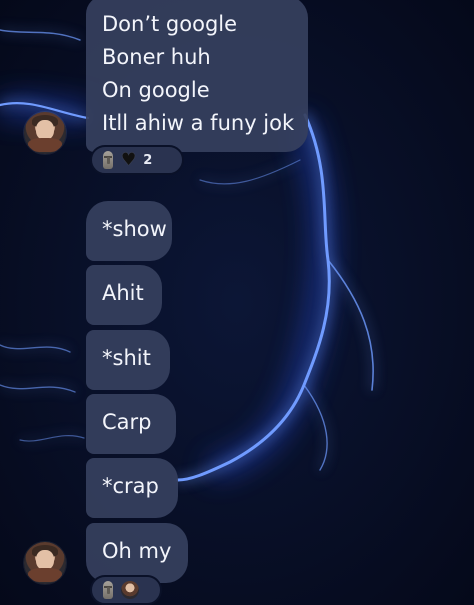  Describe the element at coordinates (198, 123) in the screenshot. I see `message-line: Itll ahiw a funy jok` at that location.